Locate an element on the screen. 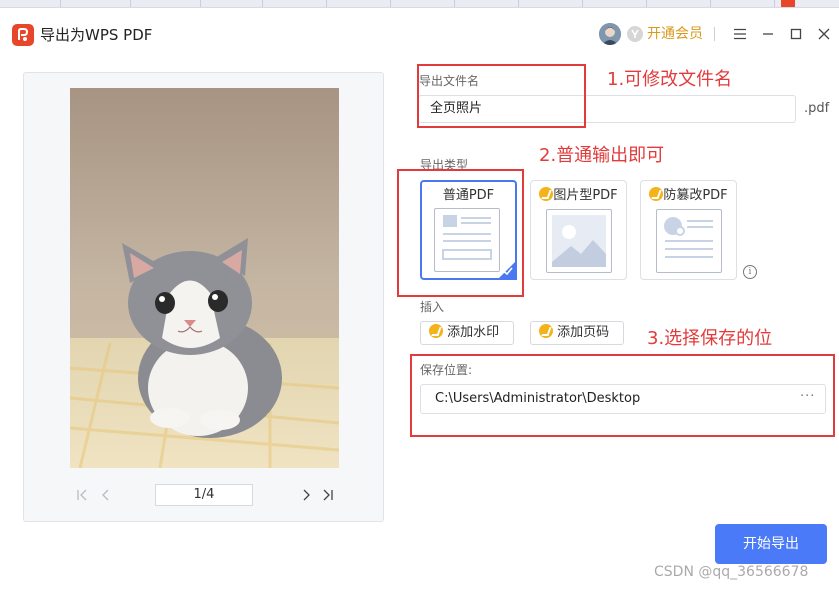 Image resolution: width=839 pixels, height=590 pixels. type-card-label: 防篡改PDF is located at coordinates (688, 195).